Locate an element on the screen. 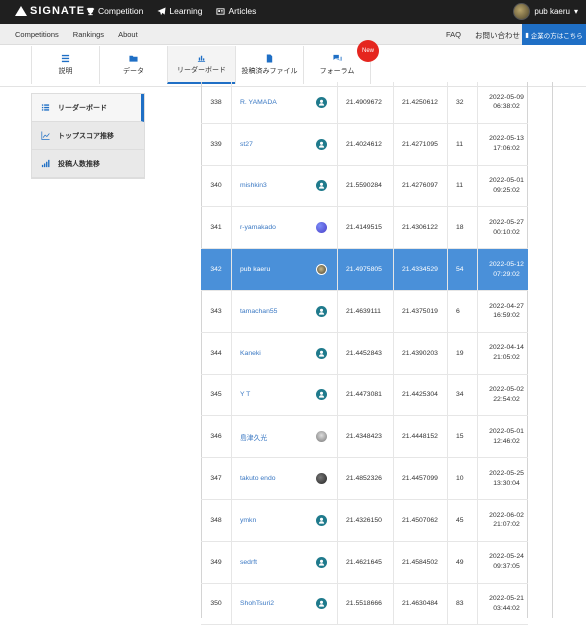 This screenshot has height=625, width=586. private-score-cell: 21.4390203 is located at coordinates (420, 353).